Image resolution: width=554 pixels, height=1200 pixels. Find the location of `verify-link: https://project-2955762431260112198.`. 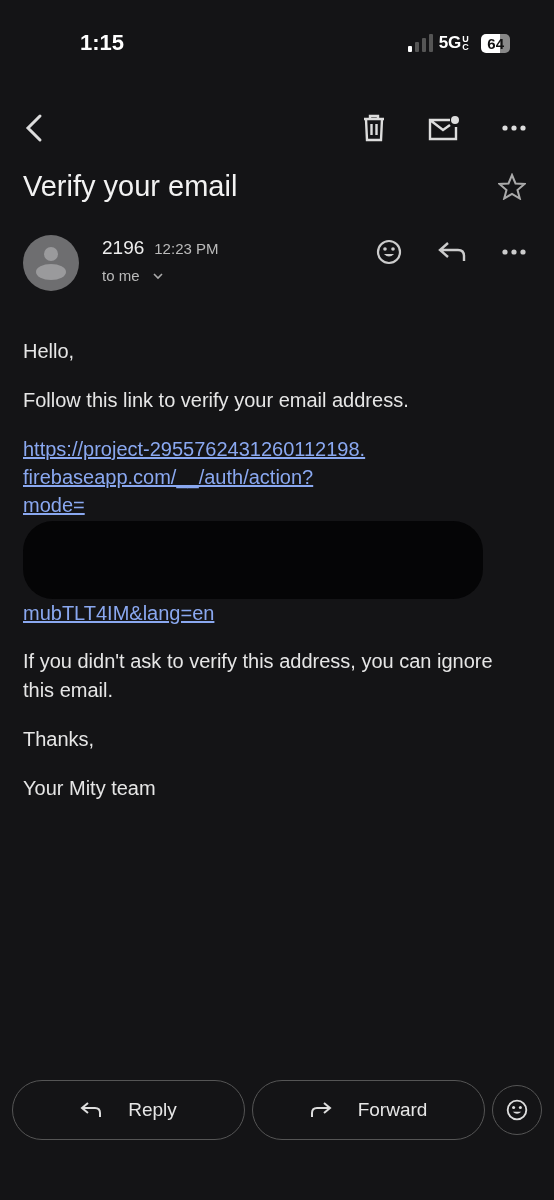

verify-link: https://project-2955762431260112198. is located at coordinates (194, 449).